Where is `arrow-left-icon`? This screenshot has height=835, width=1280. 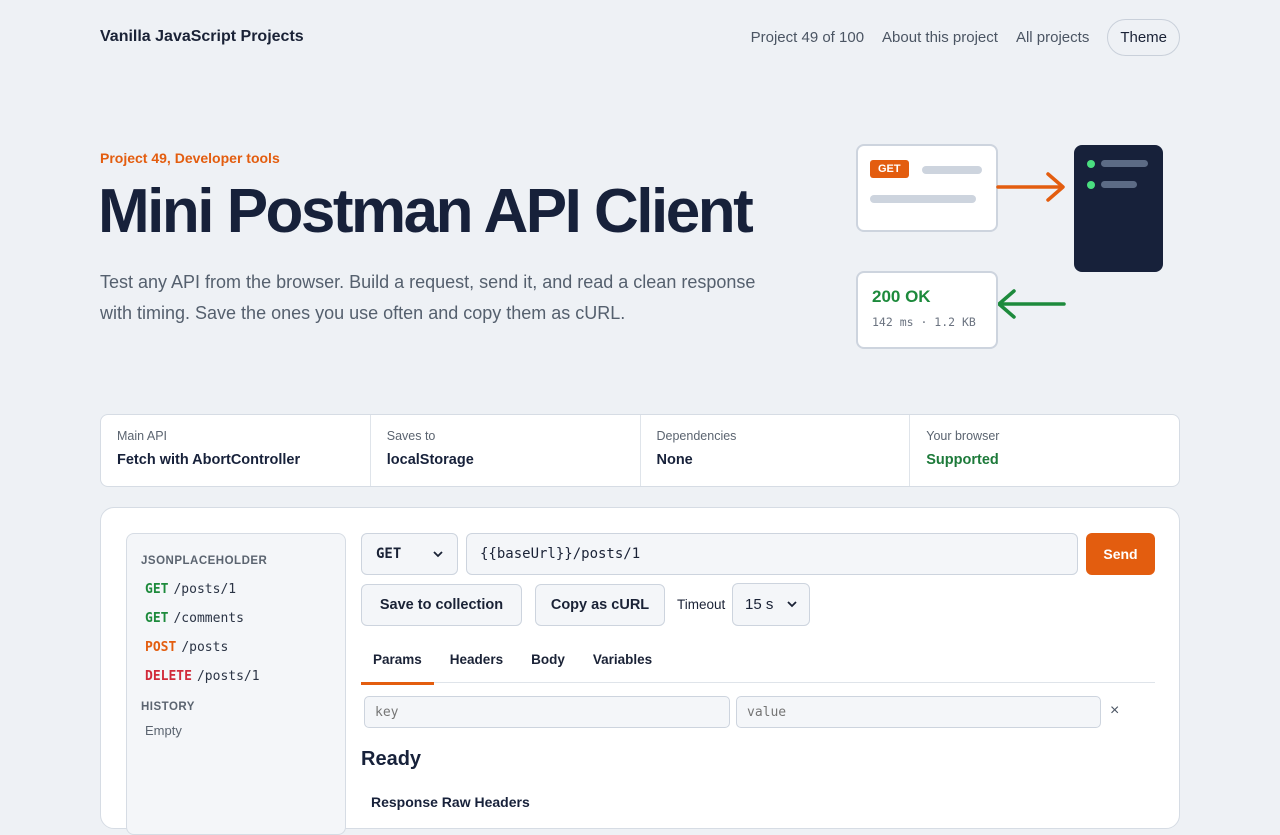
arrow-left-icon is located at coordinates (1031, 304).